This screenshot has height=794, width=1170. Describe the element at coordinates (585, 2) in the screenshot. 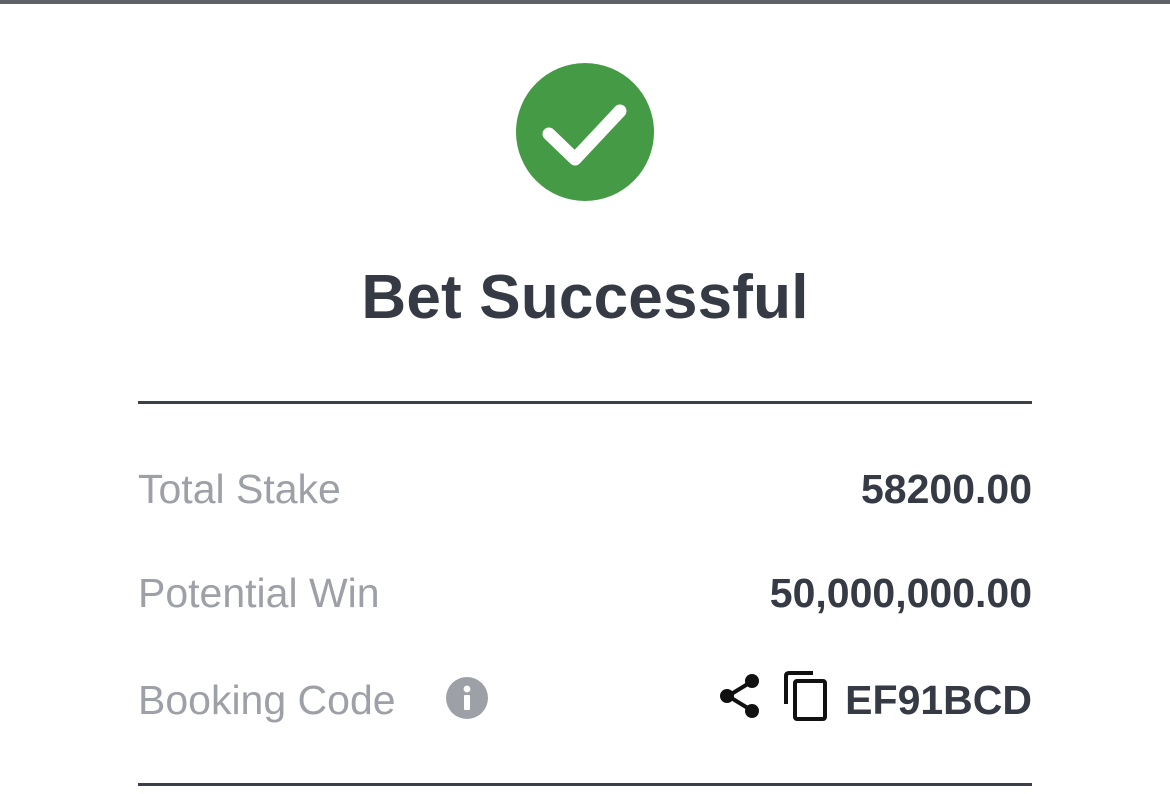

I see `top-border` at that location.